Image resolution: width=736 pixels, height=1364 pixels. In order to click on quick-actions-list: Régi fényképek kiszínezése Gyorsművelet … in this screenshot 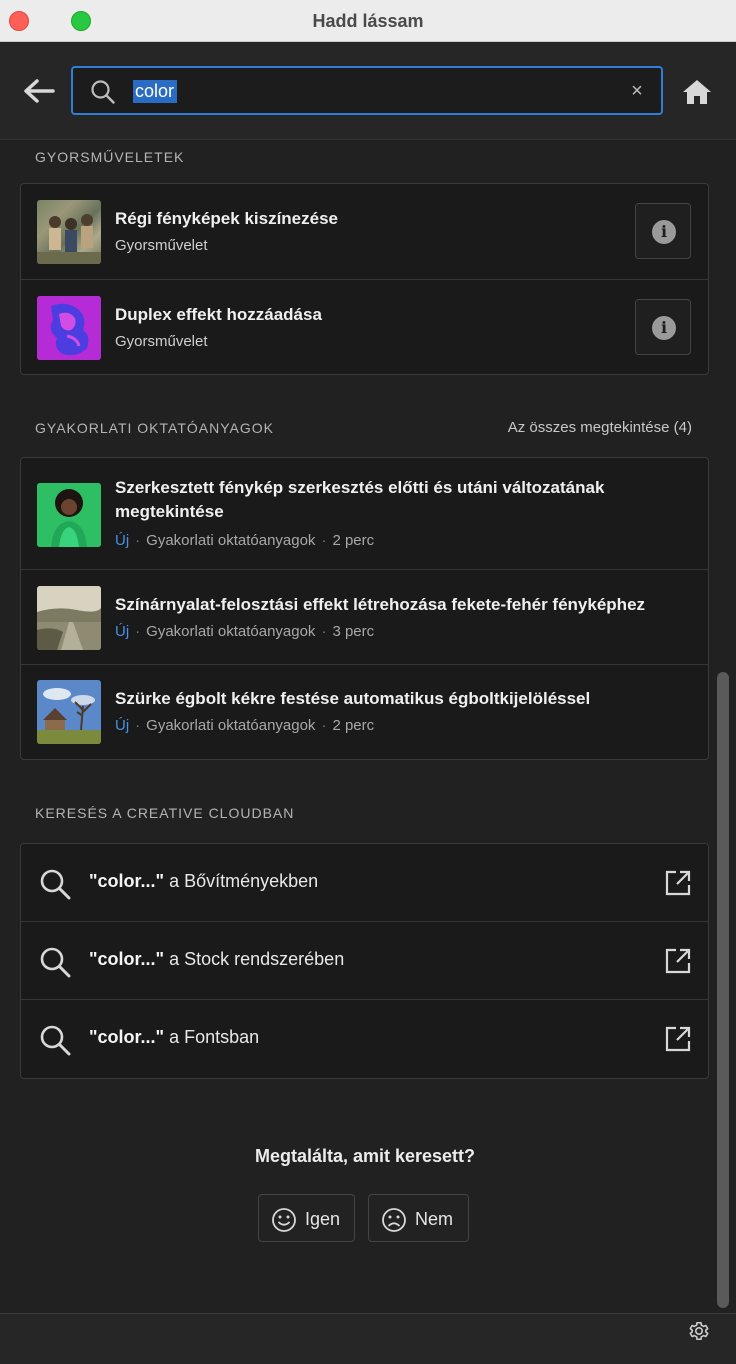, I will do `click(364, 279)`.